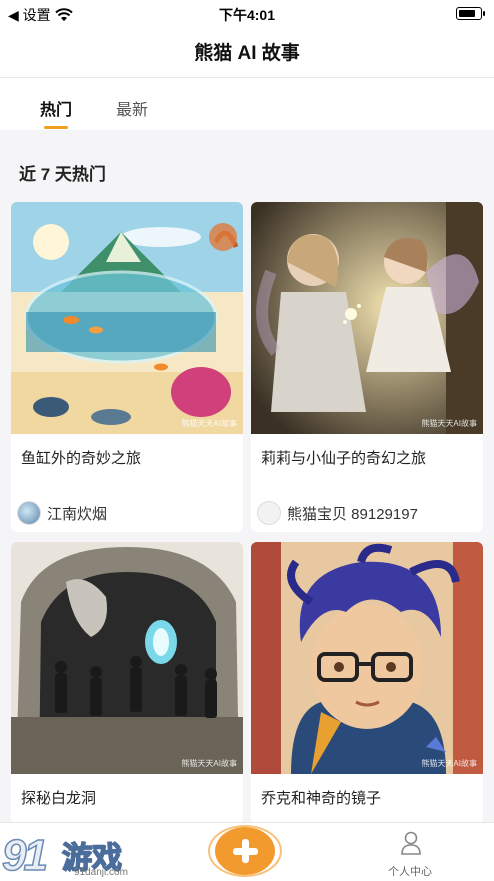 Image resolution: width=494 pixels, height=881 pixels. I want to click on create-story-button, so click(245, 851).